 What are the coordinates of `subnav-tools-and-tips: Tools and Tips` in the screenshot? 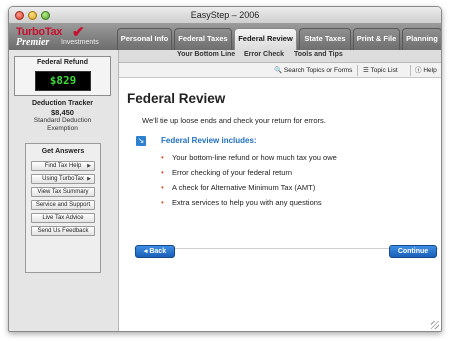 It's located at (318, 54).